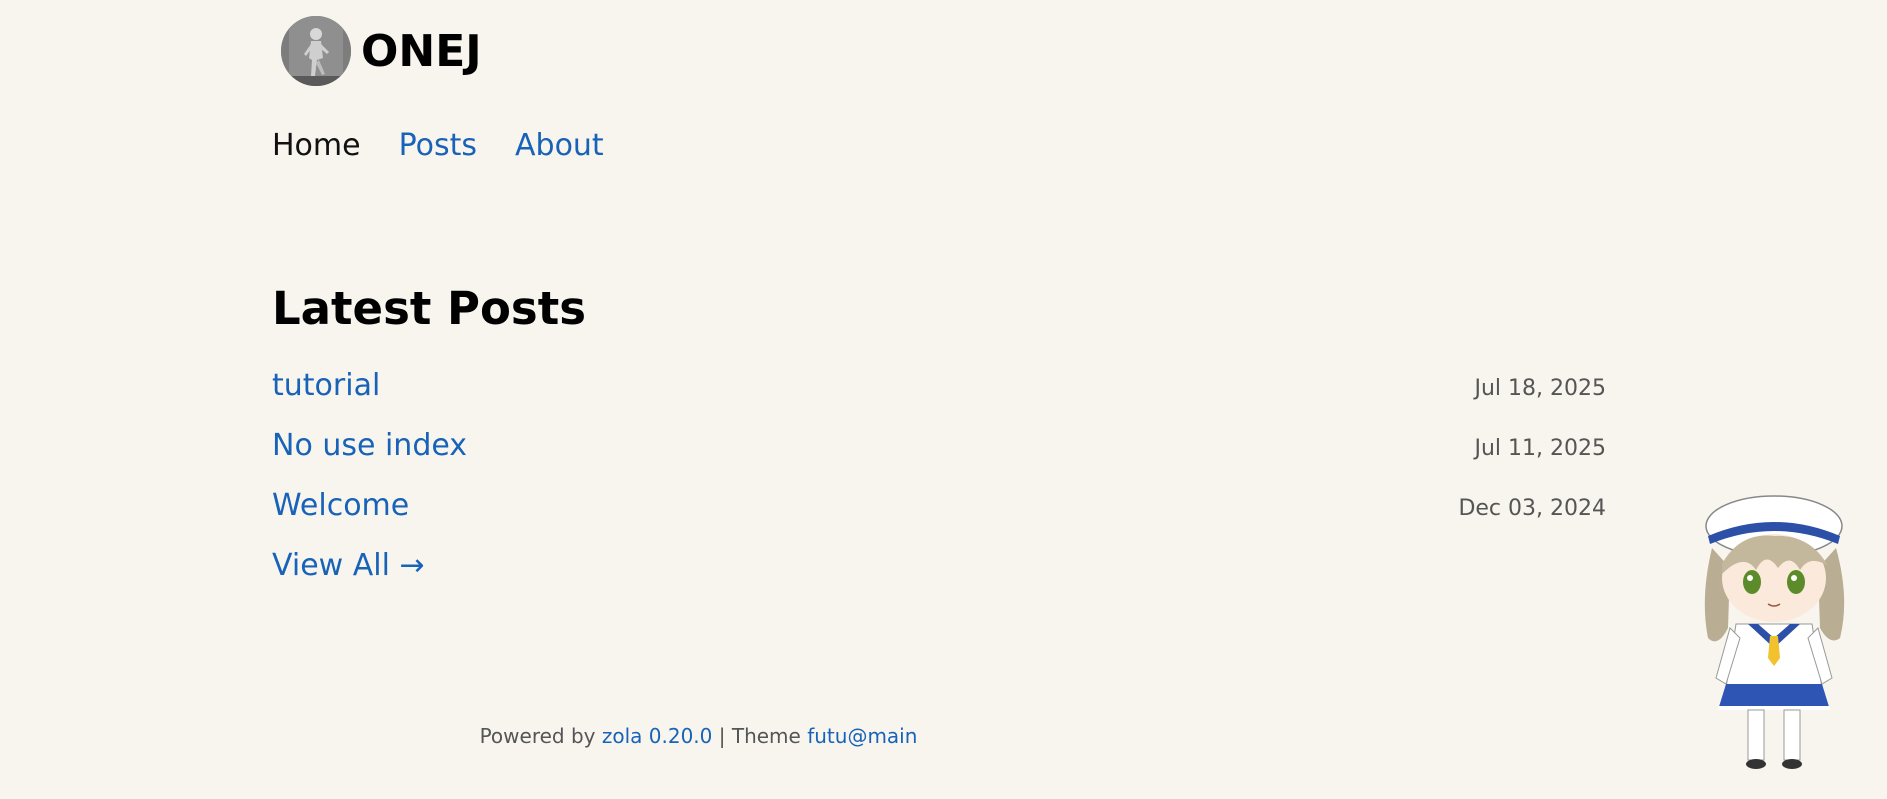 The width and height of the screenshot is (1887, 799). What do you see at coordinates (862, 736) in the screenshot?
I see `theme-link: futu@main` at bounding box center [862, 736].